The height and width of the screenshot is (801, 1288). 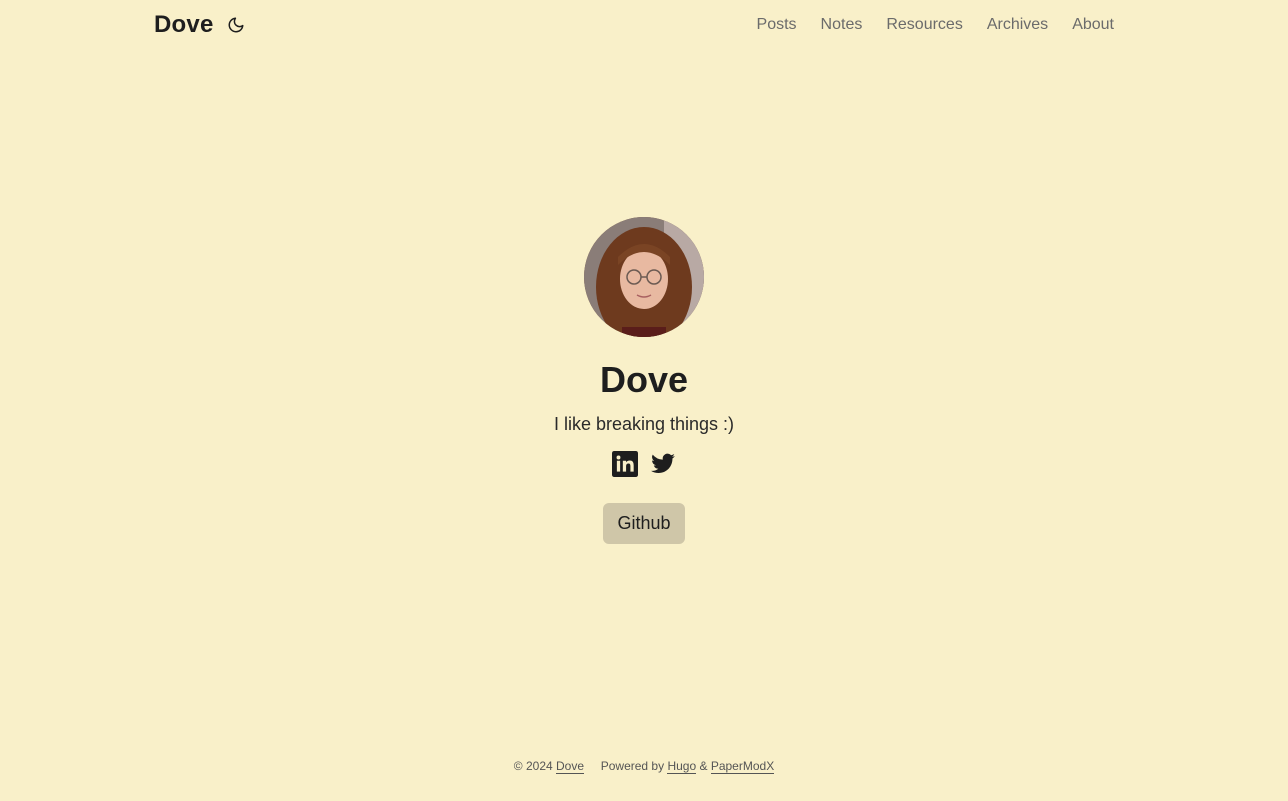 What do you see at coordinates (644, 277) in the screenshot?
I see `avatar` at bounding box center [644, 277].